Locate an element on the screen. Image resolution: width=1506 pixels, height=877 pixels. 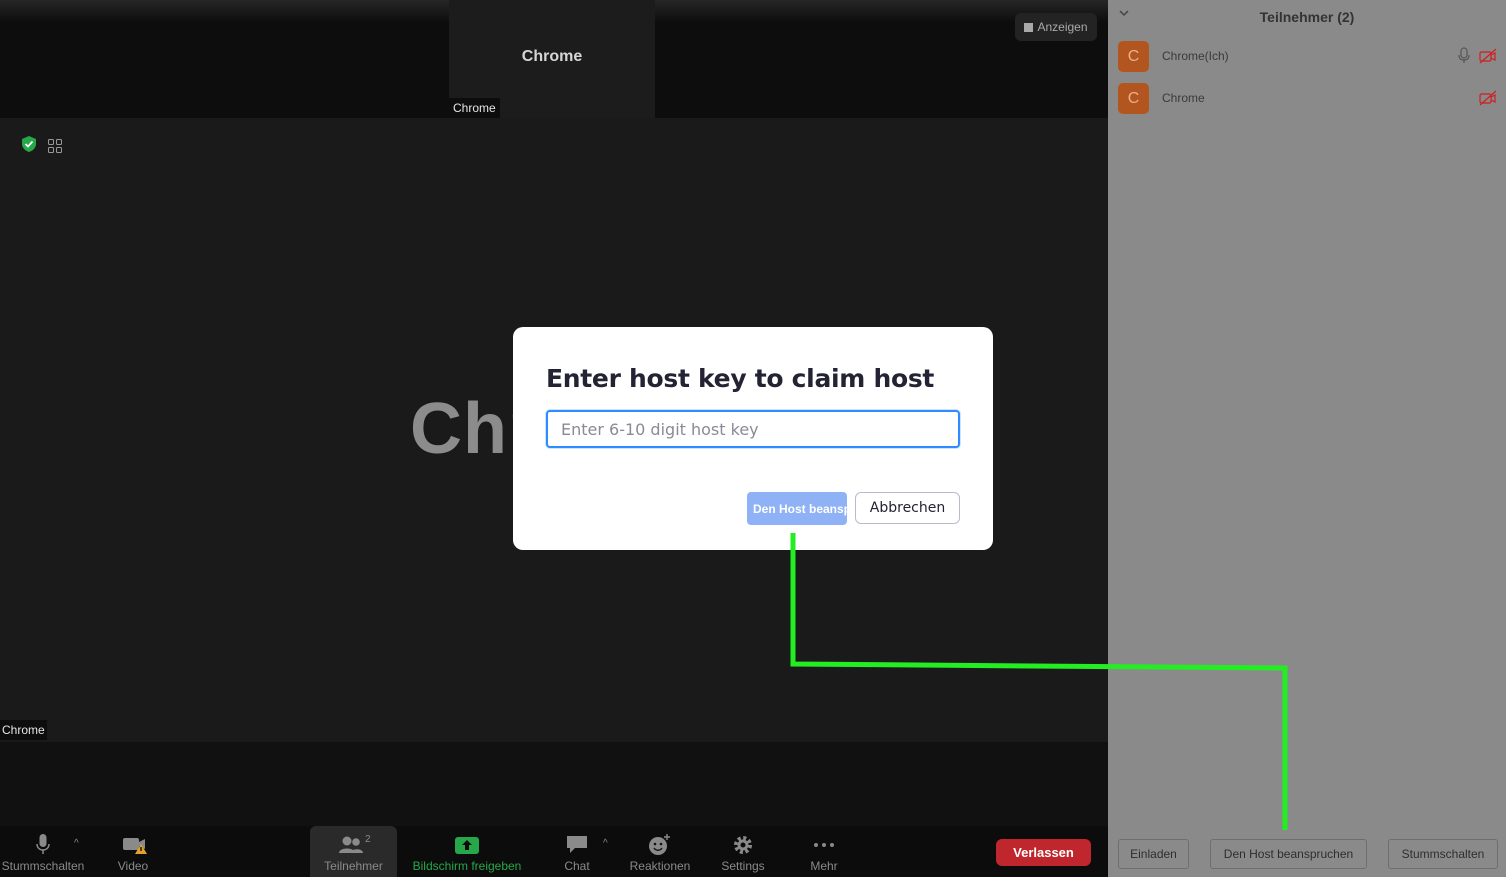
reaction-emoji-icon is located at coordinates (659, 844).